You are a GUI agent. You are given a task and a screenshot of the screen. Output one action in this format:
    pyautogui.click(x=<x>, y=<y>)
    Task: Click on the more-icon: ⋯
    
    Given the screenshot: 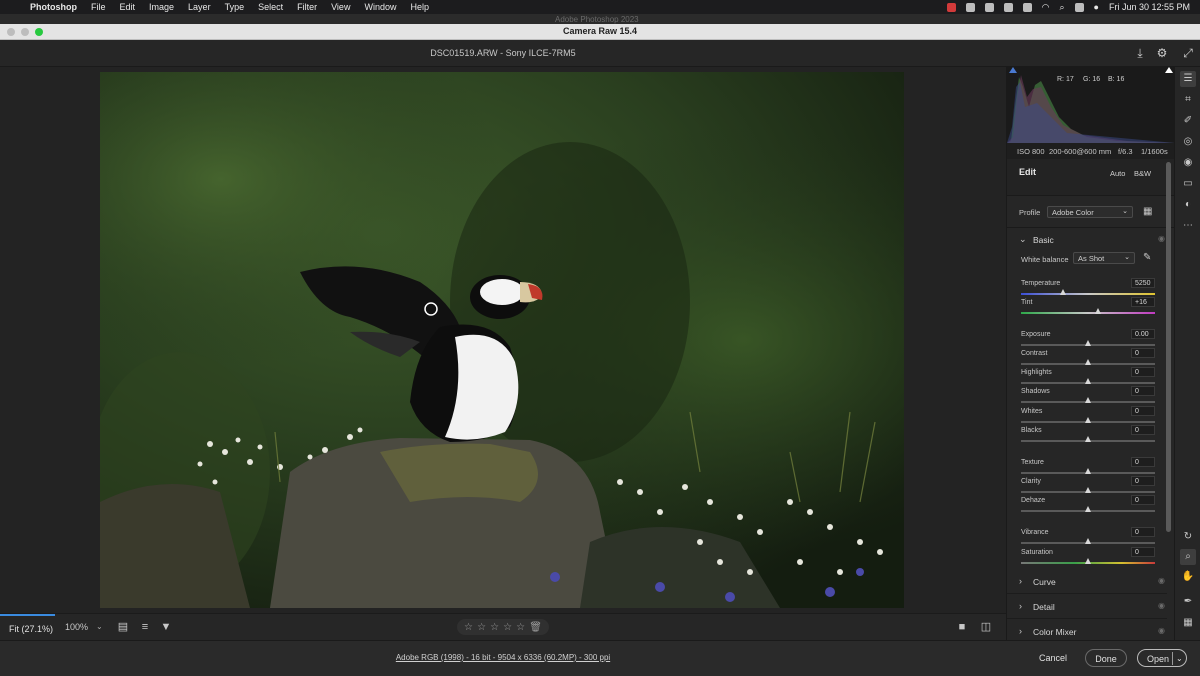 What is the action you would take?
    pyautogui.click(x=1188, y=226)
    